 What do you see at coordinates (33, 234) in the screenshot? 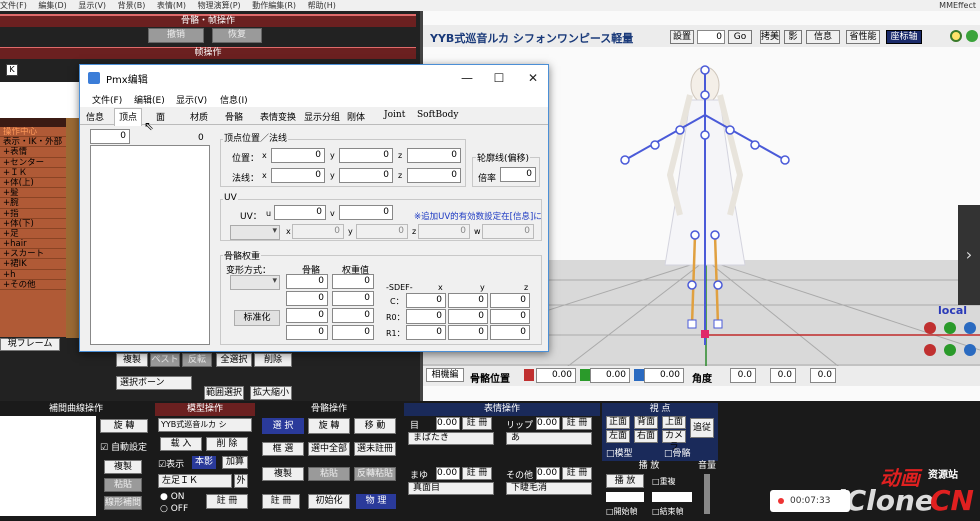
I see `bone-item: +足` at bounding box center [33, 234].